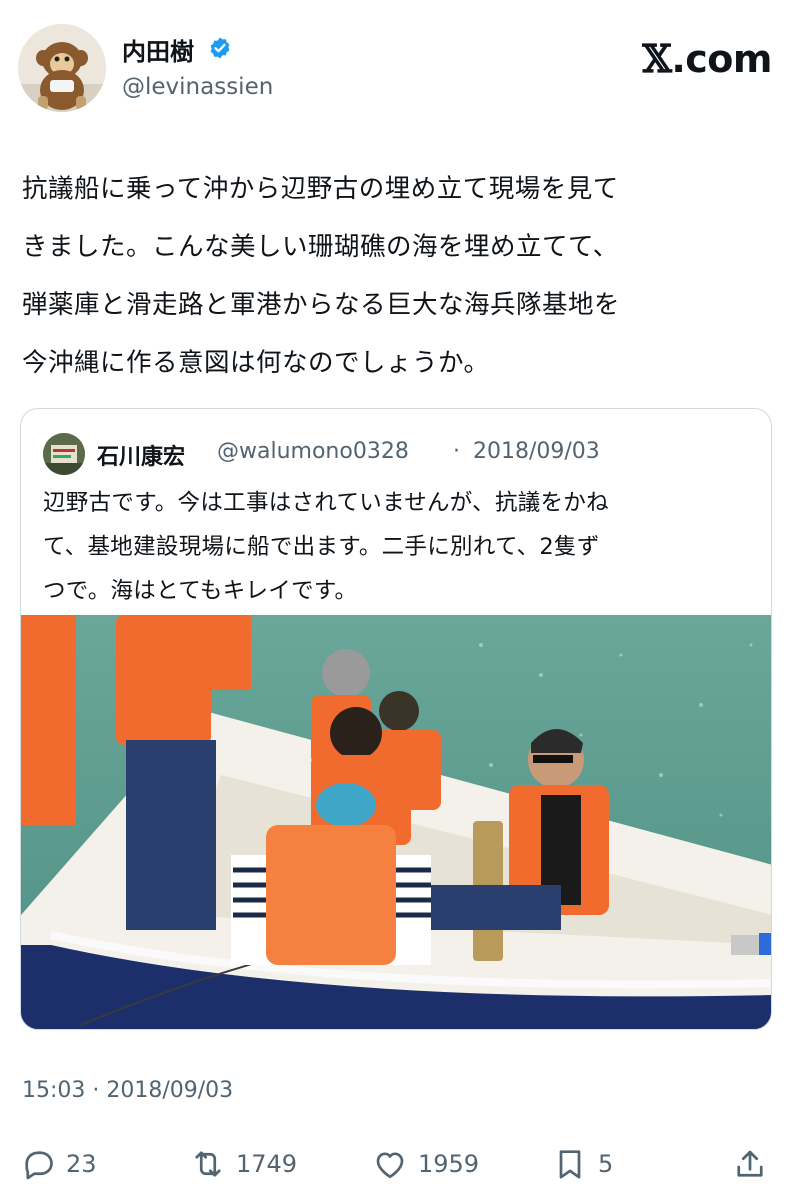 This screenshot has width=790, height=1200. I want to click on monkey-avatar-image, so click(62, 68).